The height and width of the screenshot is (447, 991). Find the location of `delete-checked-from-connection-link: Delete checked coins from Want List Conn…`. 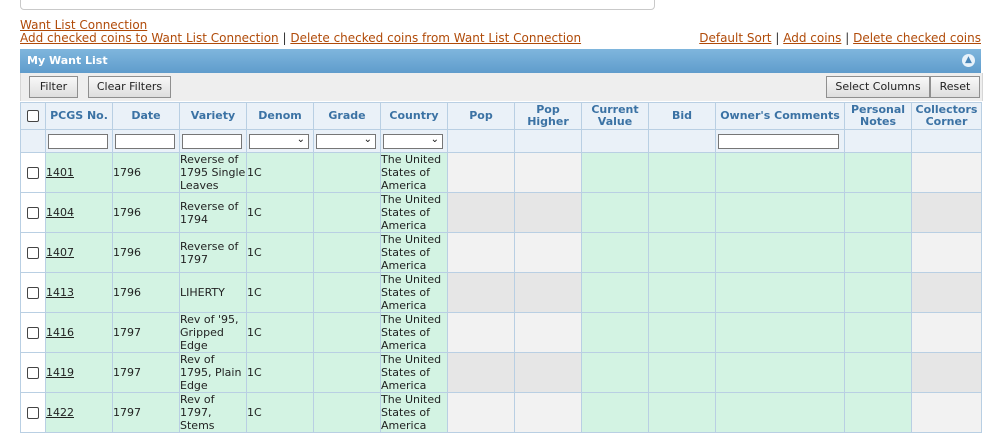

delete-checked-from-connection-link: Delete checked coins from Want List Conn… is located at coordinates (435, 38).